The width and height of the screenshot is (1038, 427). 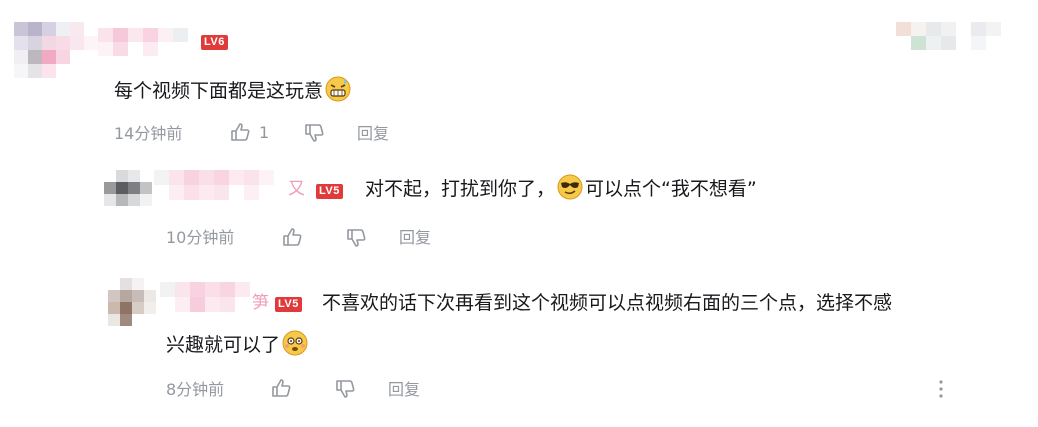 What do you see at coordinates (143, 42) in the screenshot?
I see `username` at bounding box center [143, 42].